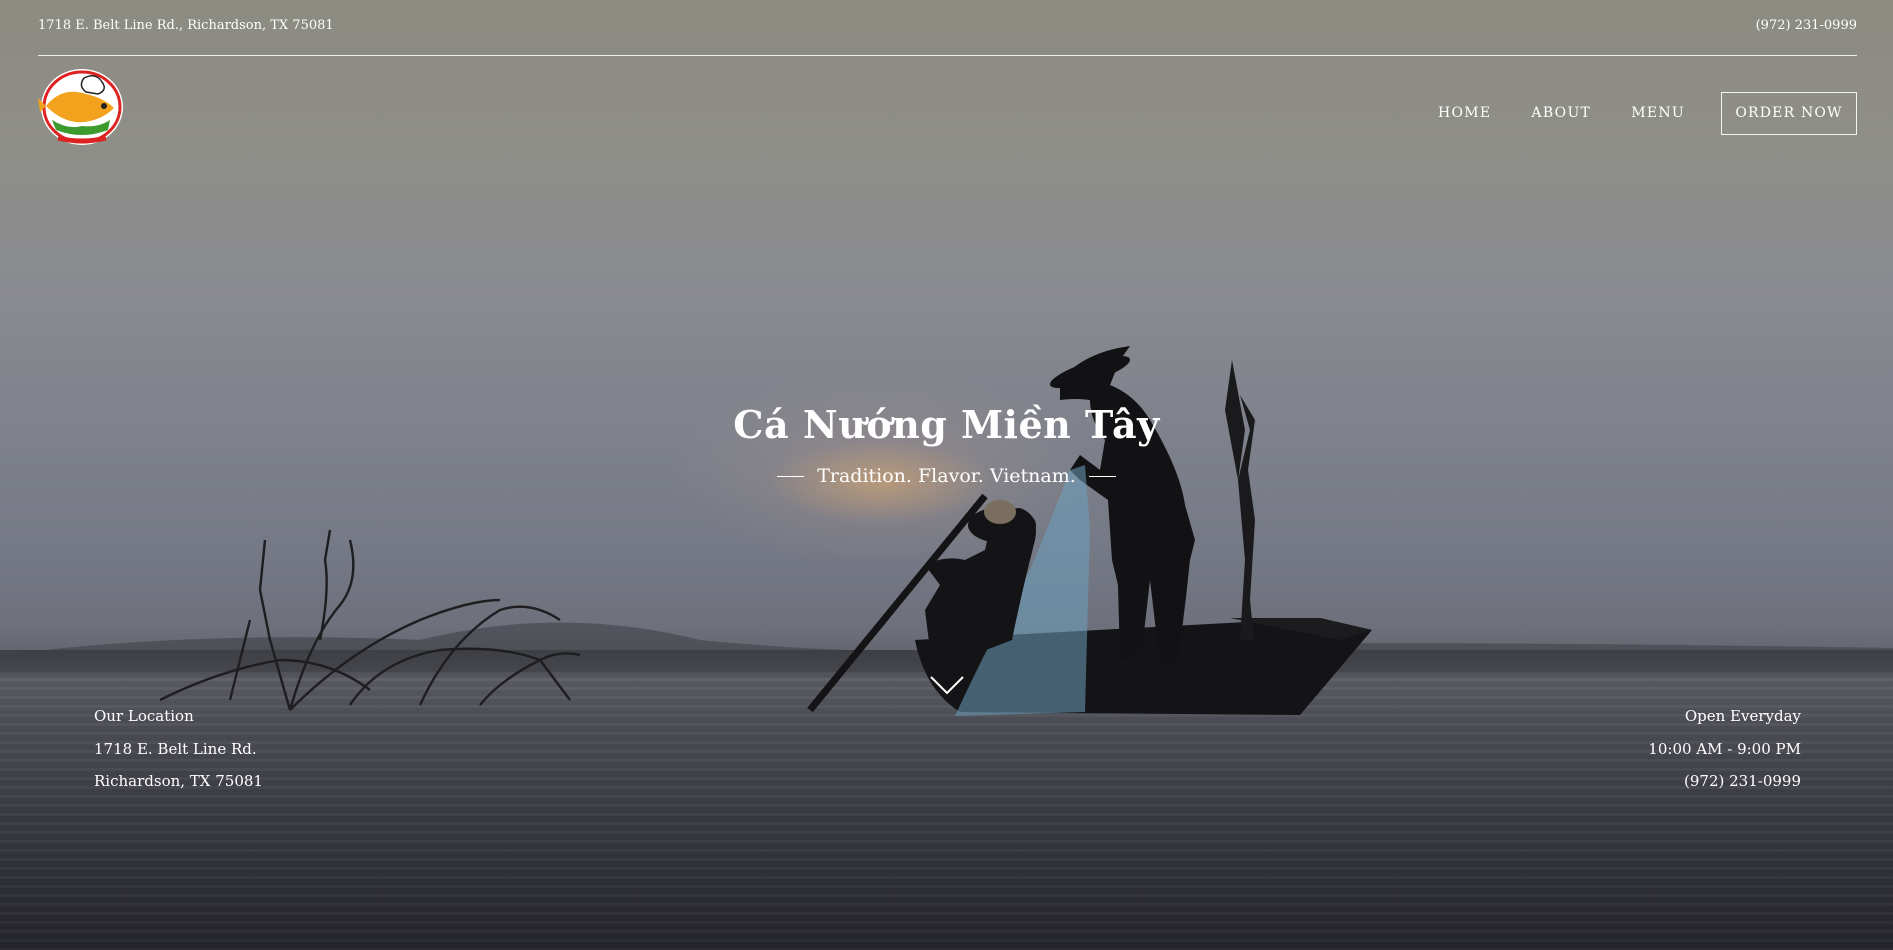  I want to click on order-now-button: ORDER NOW, so click(1789, 113).